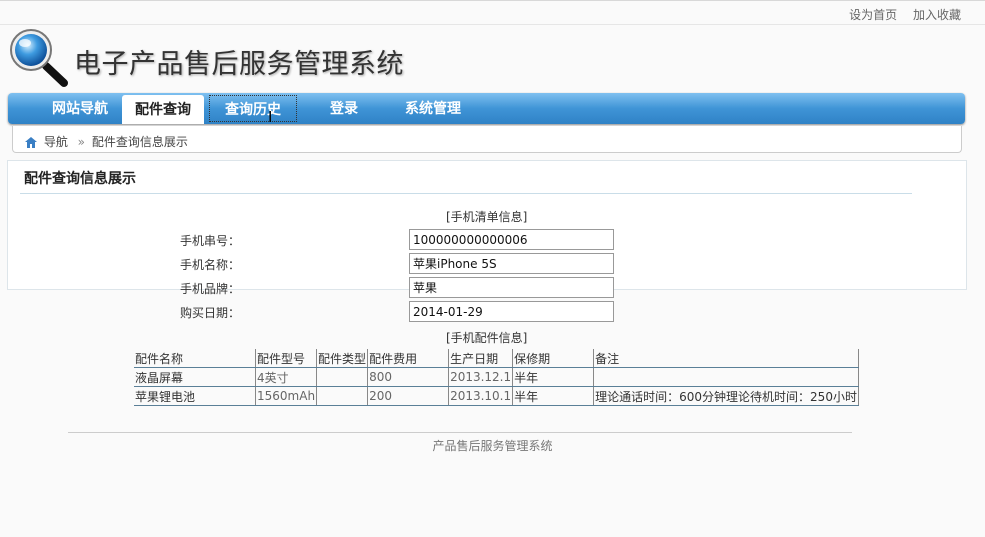 This screenshot has width=985, height=537. I want to click on table-cell: 200, so click(408, 396).